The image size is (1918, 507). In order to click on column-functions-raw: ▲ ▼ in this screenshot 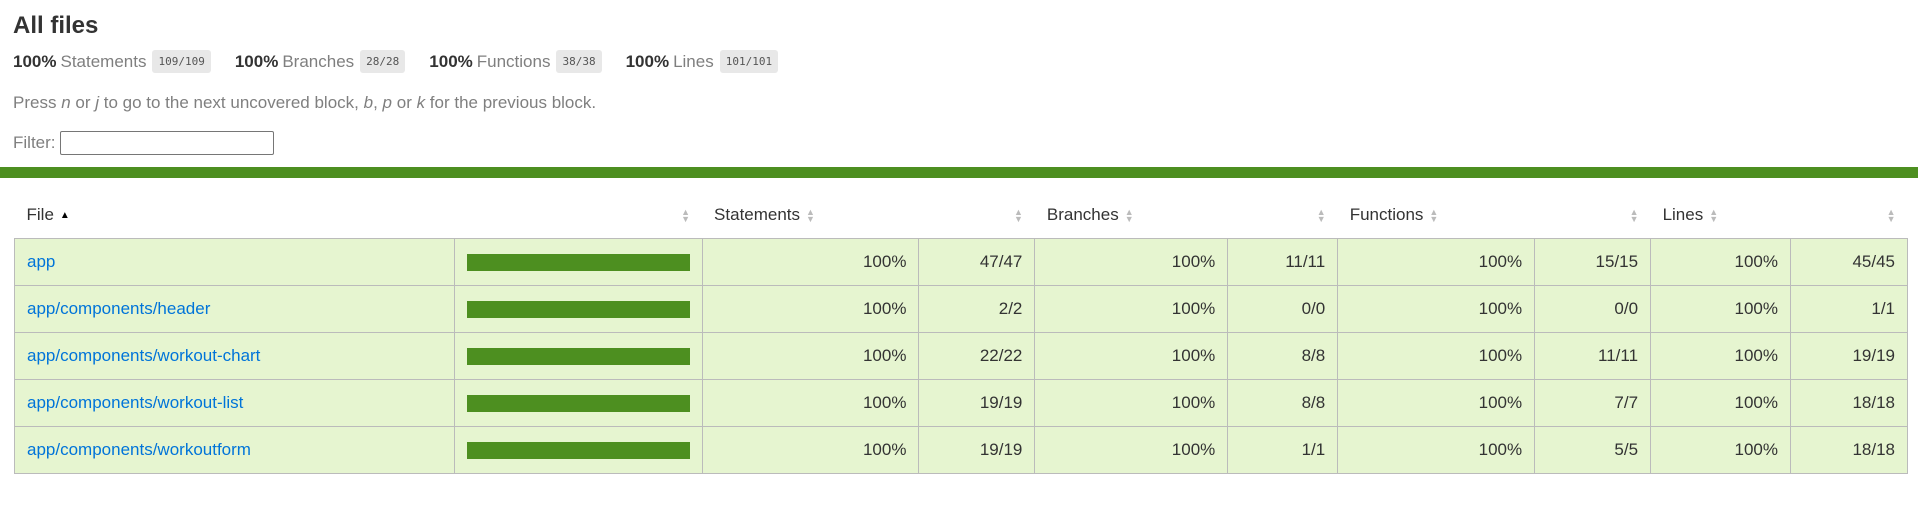, I will do `click(1593, 215)`.